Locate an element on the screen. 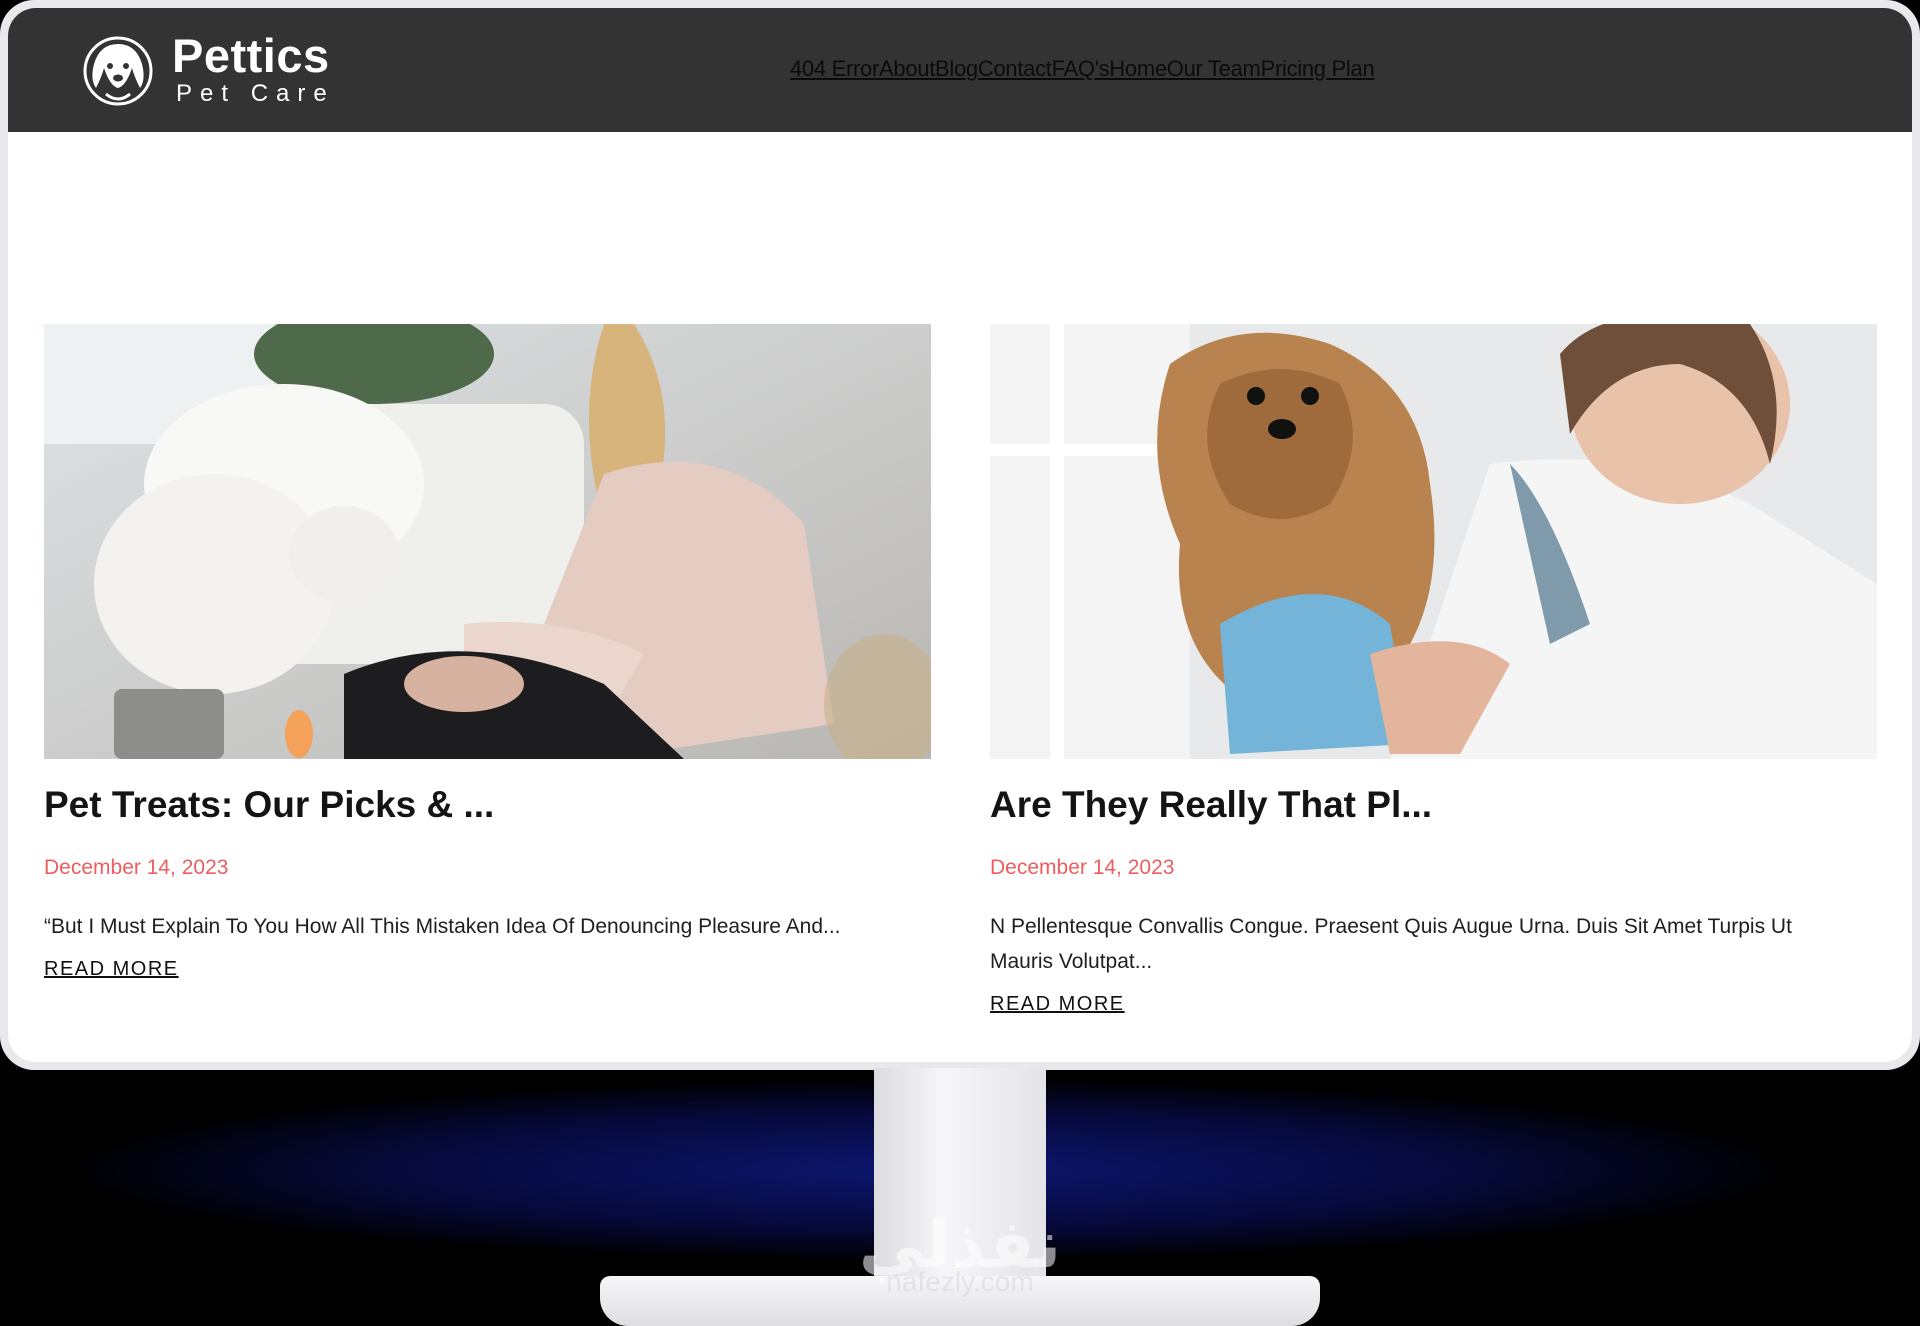 Image resolution: width=1920 pixels, height=1326 pixels. nav-item-home: Home is located at coordinates (1138, 69).